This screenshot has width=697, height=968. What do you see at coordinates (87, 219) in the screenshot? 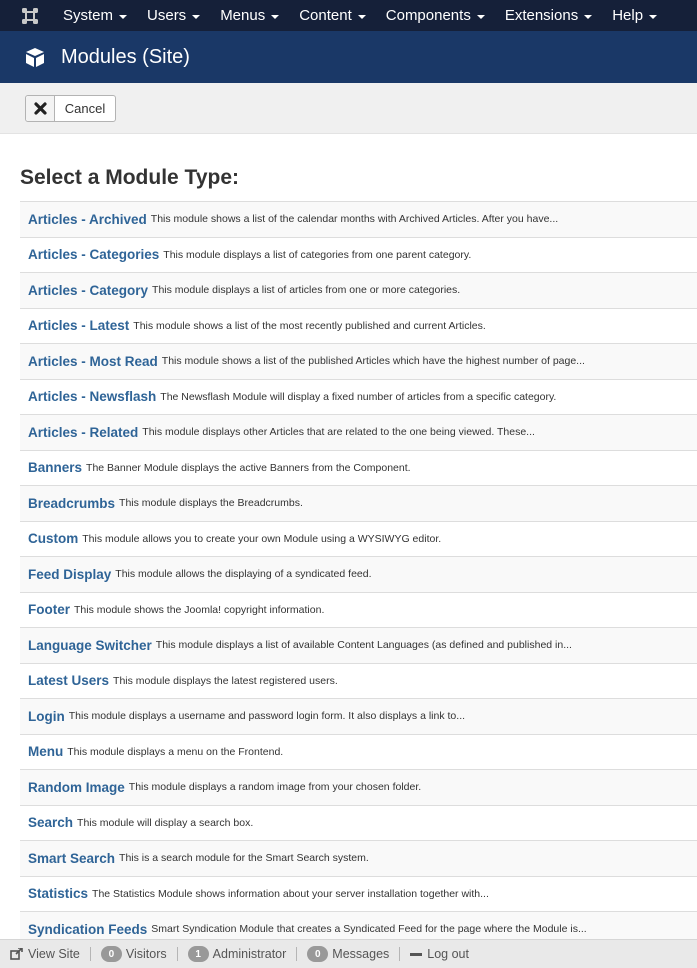
I see `module-type-link: Articles - Archived` at bounding box center [87, 219].